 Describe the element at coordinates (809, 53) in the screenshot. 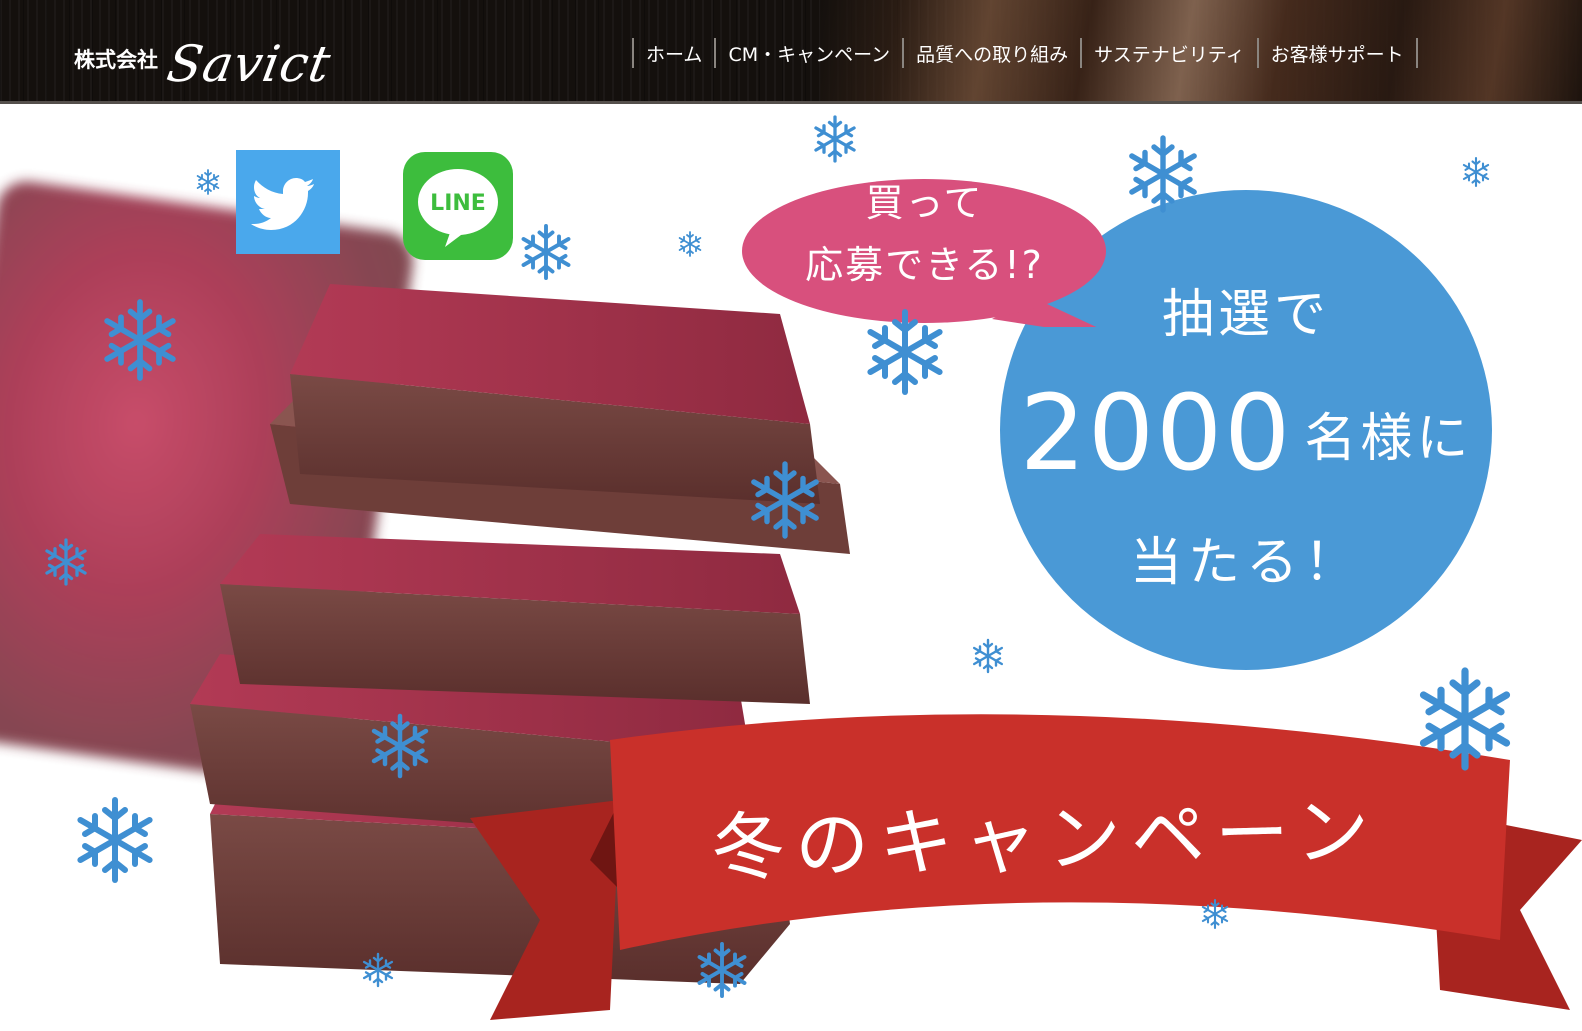

I see `nav-item-cm-campaign: CM・キャンペーン` at that location.